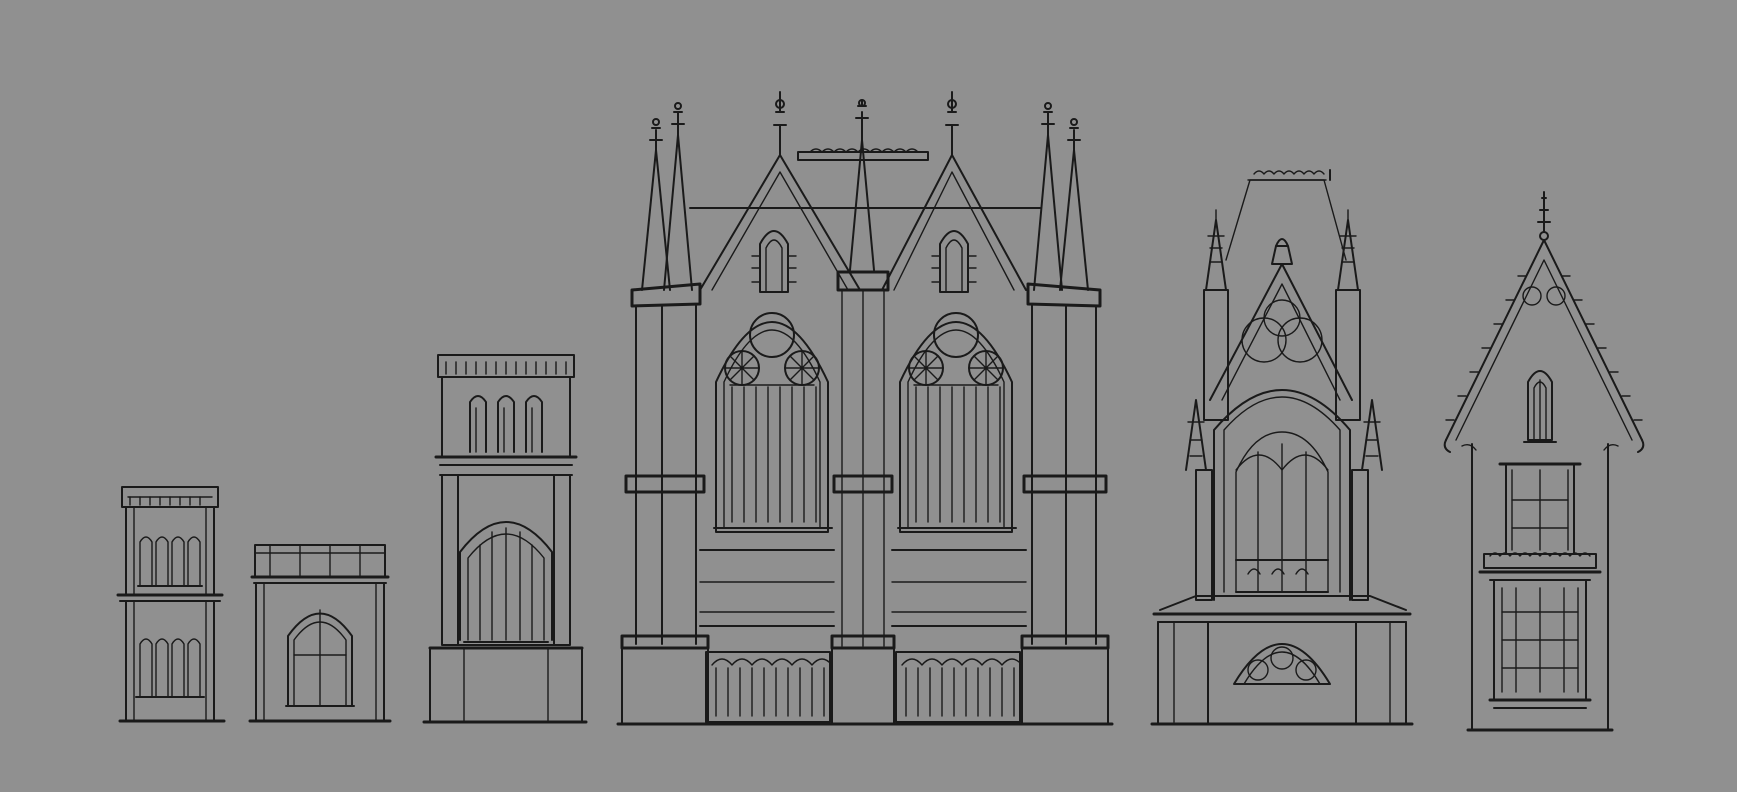  What do you see at coordinates (1282, 447) in the screenshot?
I see `ornate-chapel-sketch` at bounding box center [1282, 447].